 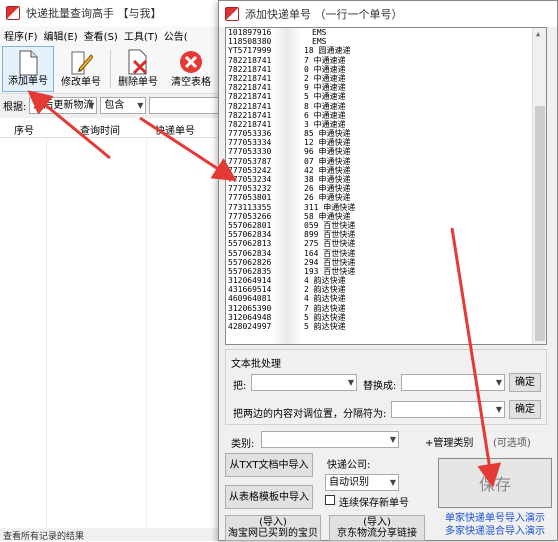 I want to click on import-taobao-button: (导入) 淘宝网已买到的宝贝, so click(x=273, y=528).